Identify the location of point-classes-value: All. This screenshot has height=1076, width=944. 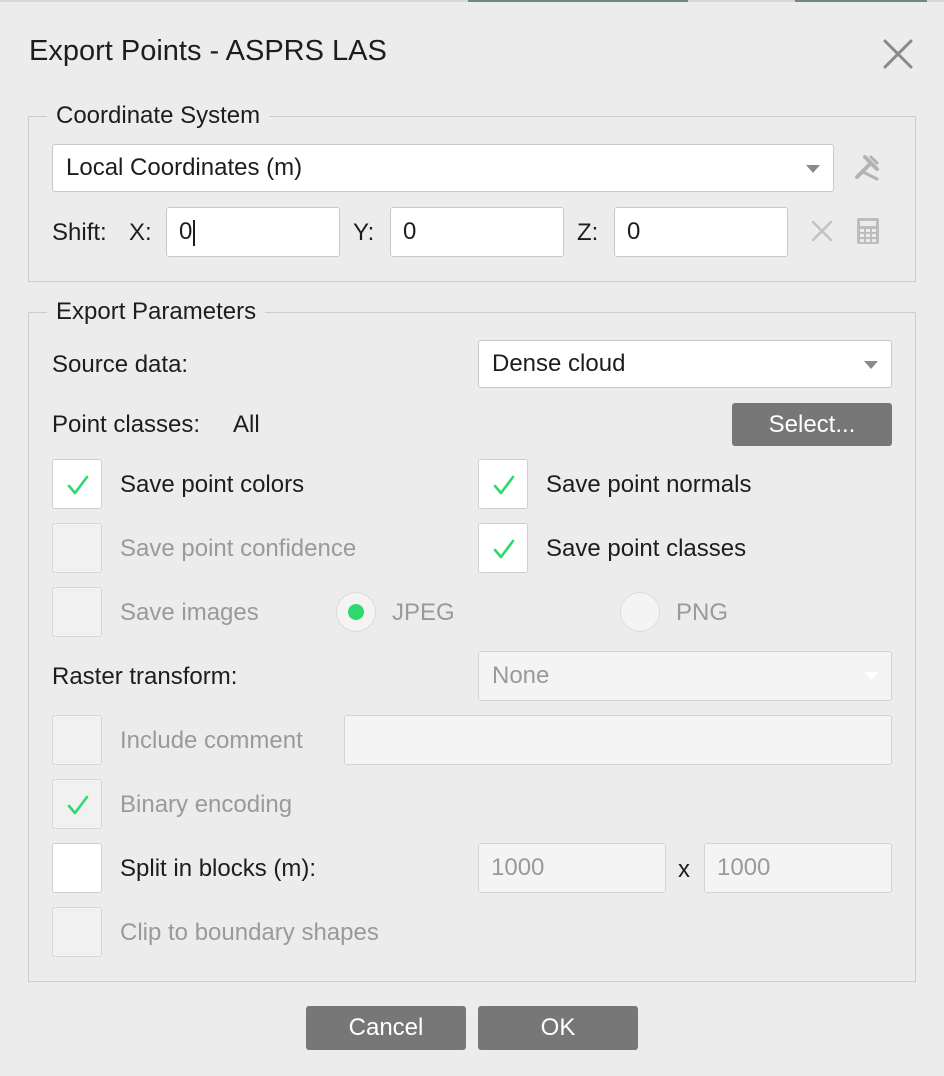
(246, 424).